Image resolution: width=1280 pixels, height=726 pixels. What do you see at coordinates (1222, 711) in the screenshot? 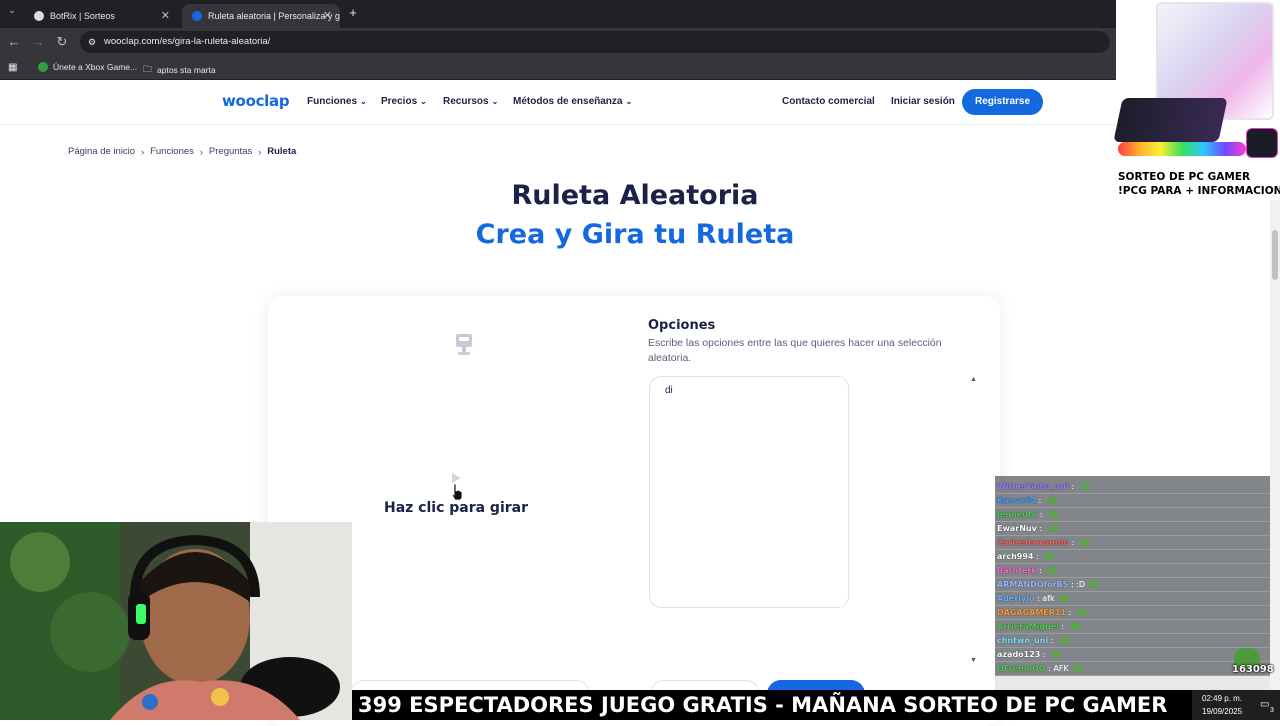
I see `clock-date: 19/09/2025` at bounding box center [1222, 711].